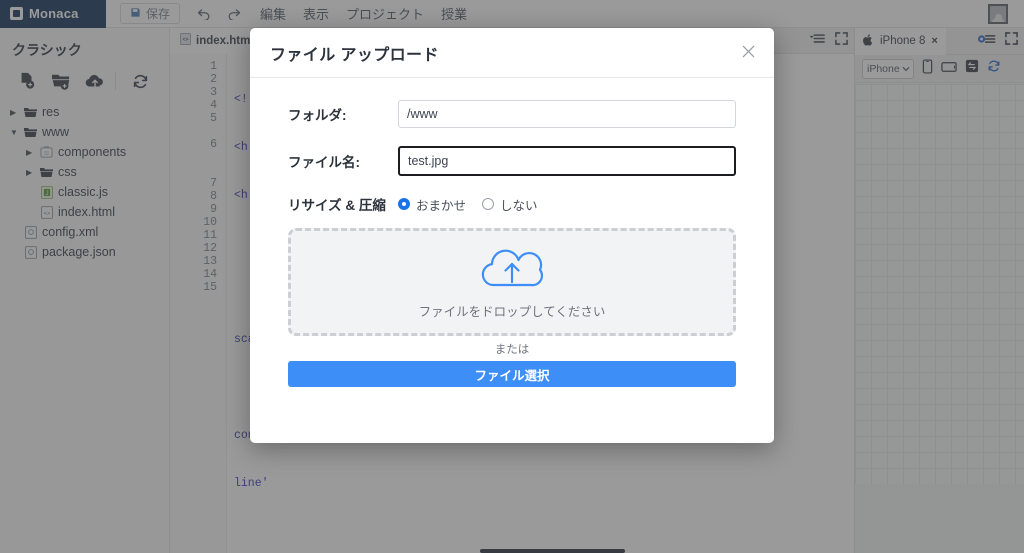  I want to click on filename-input: test.jpg, so click(567, 161).